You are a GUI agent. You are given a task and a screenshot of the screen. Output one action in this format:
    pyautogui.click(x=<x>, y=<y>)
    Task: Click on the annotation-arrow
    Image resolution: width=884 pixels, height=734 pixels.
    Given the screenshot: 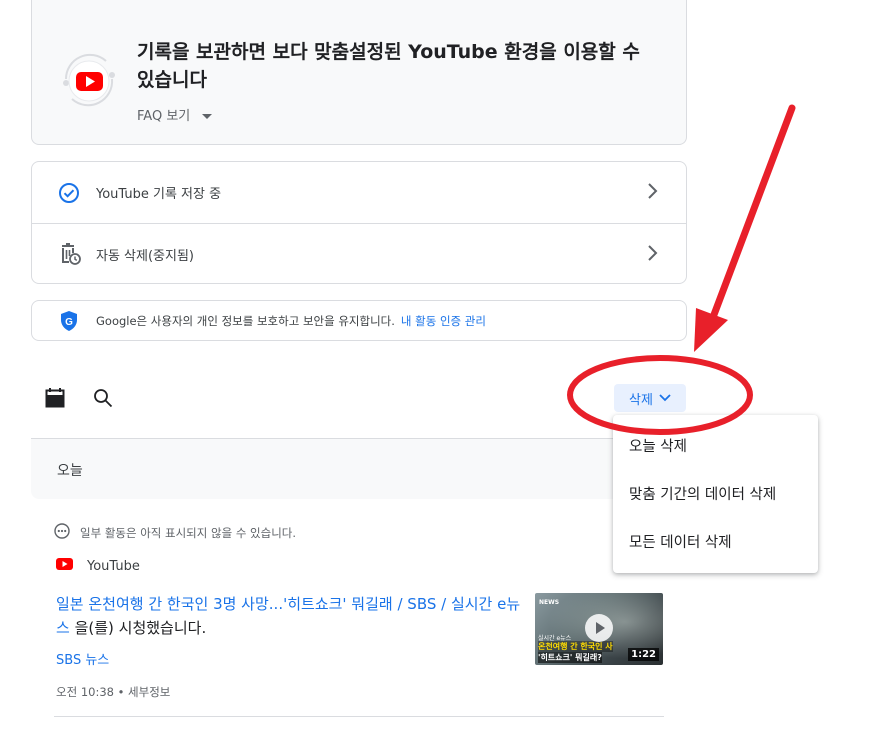 What is the action you would take?
    pyautogui.click(x=745, y=228)
    